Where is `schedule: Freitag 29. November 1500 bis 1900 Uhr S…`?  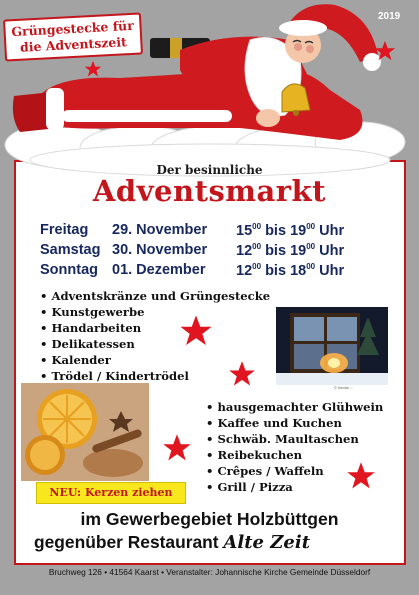 schedule: Freitag 29. November 1500 bis 1900 Uhr S… is located at coordinates (210, 252).